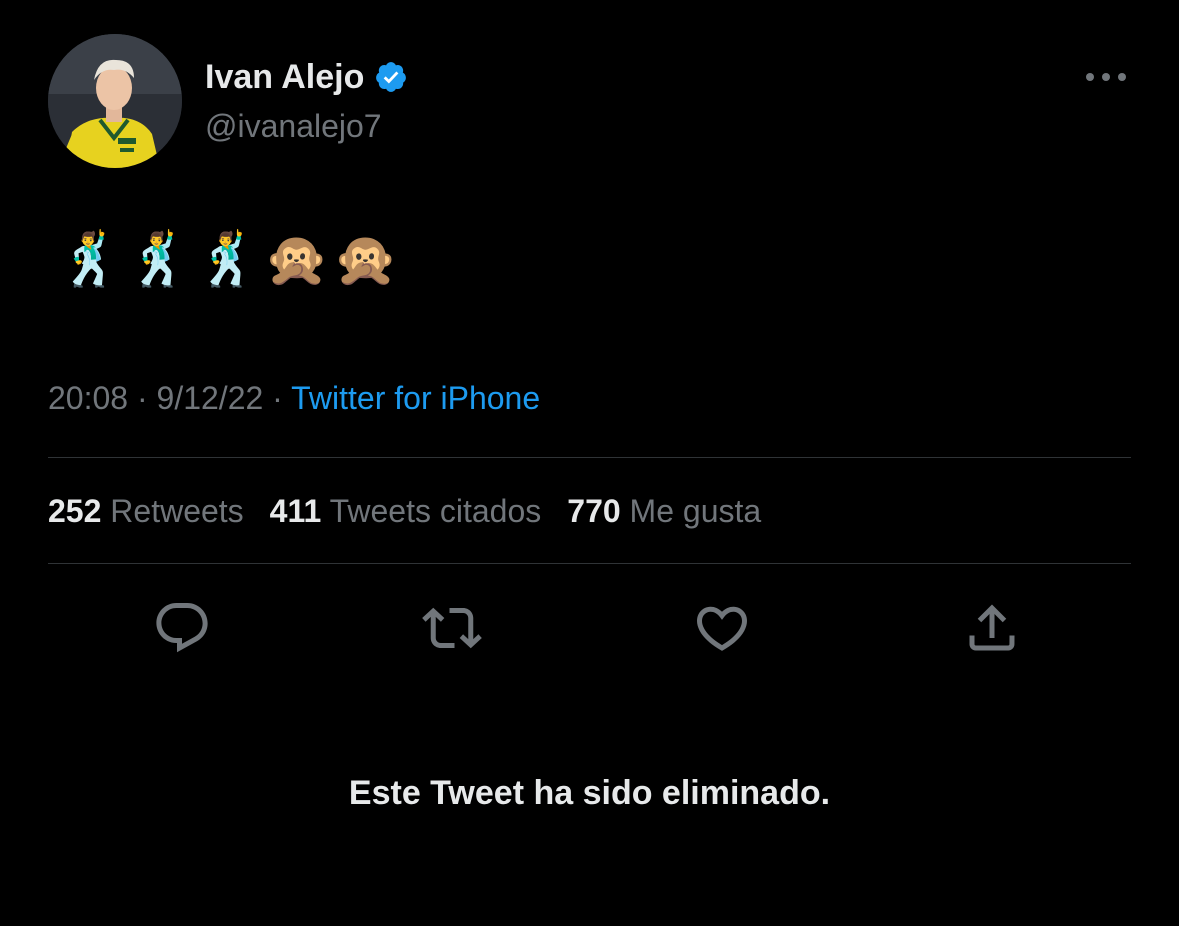  I want to click on tweet-source-link: Twitter for iPhone, so click(415, 398).